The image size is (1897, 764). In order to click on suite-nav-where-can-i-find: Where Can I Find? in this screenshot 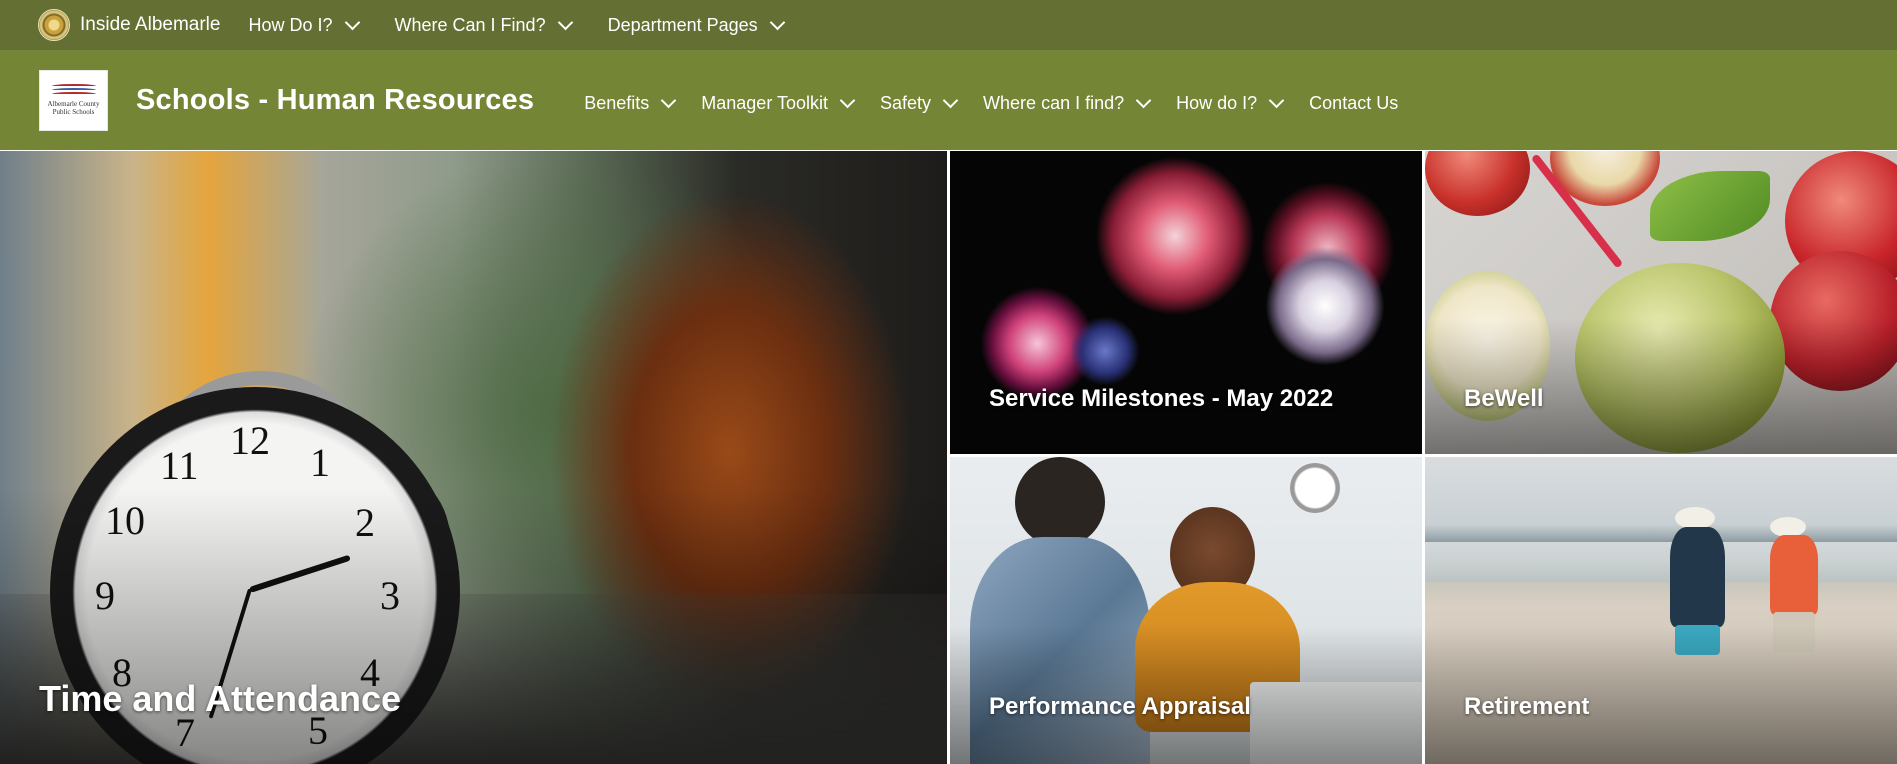, I will do `click(483, 25)`.